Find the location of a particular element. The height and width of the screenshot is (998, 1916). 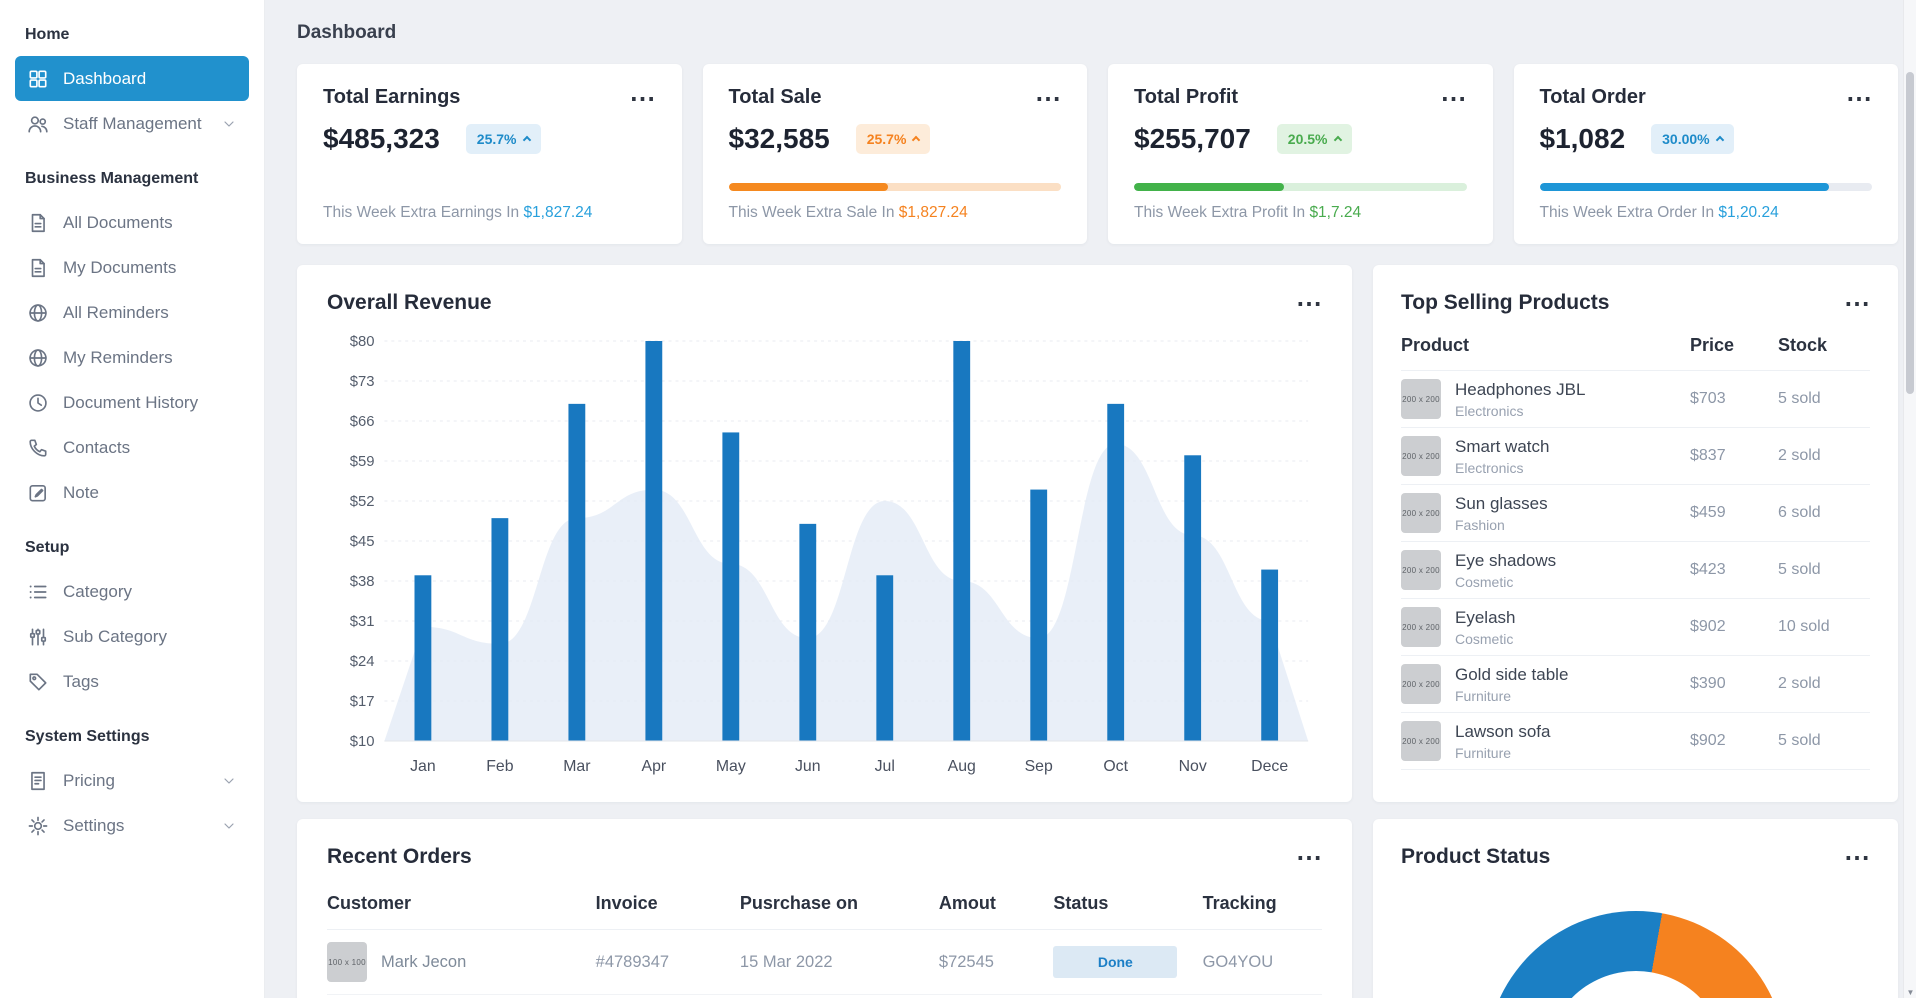

sidebar-item-category: Category is located at coordinates (132, 591).